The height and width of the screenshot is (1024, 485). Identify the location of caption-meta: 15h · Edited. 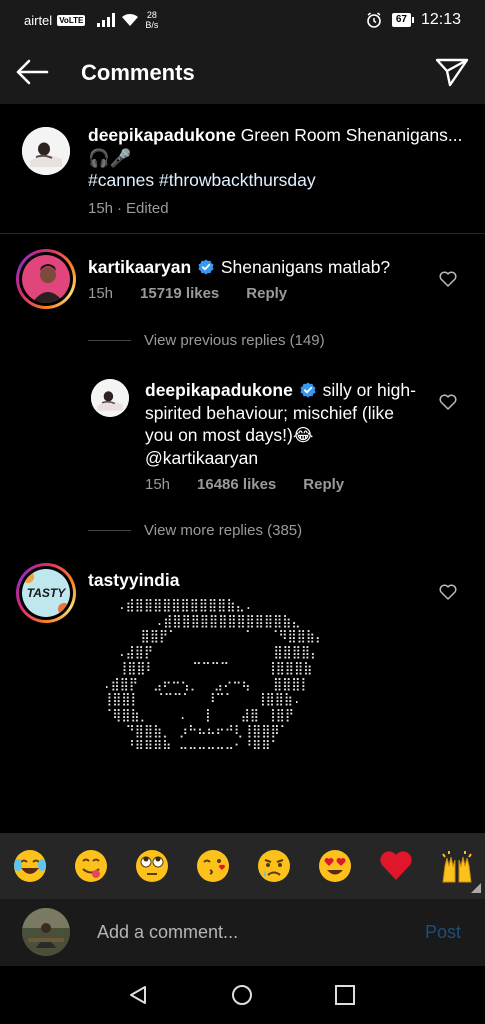
(128, 208).